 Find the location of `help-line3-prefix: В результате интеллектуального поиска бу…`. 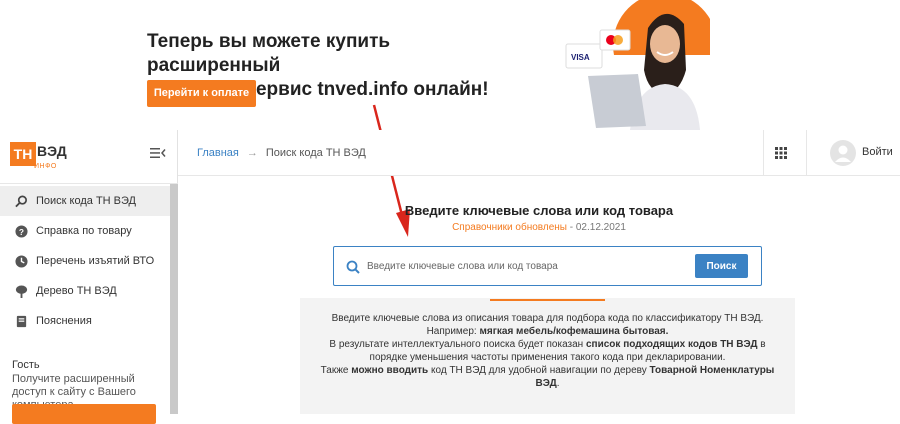

help-line3-prefix: В результате интеллектуального поиска бу… is located at coordinates (457, 344).